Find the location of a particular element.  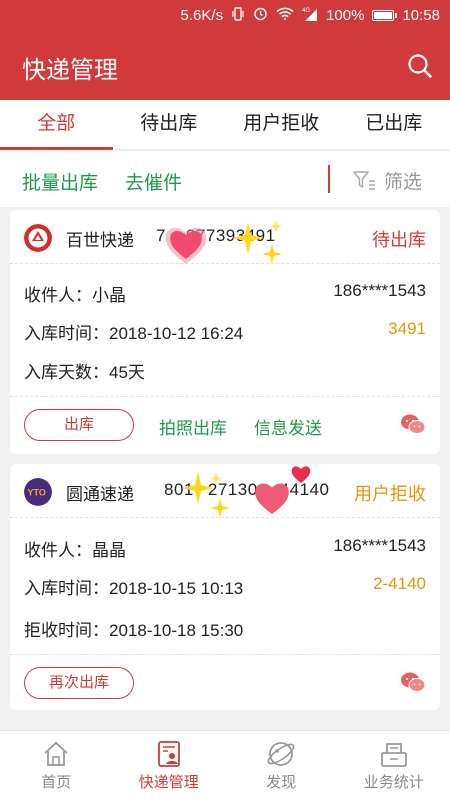

divider is located at coordinates (329, 179).